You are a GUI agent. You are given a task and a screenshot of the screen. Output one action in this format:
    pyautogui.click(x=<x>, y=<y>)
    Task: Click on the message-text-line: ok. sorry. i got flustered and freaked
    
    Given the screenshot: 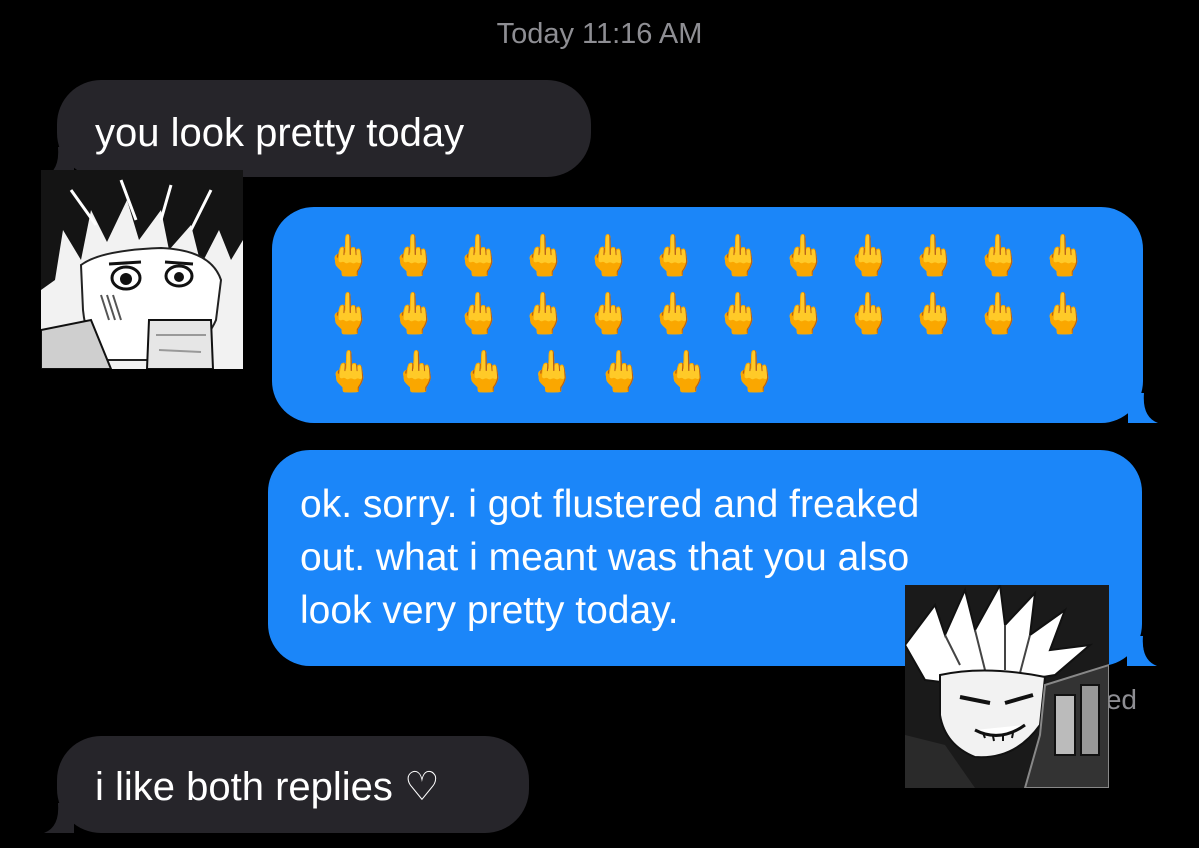 What is the action you would take?
    pyautogui.click(x=610, y=504)
    